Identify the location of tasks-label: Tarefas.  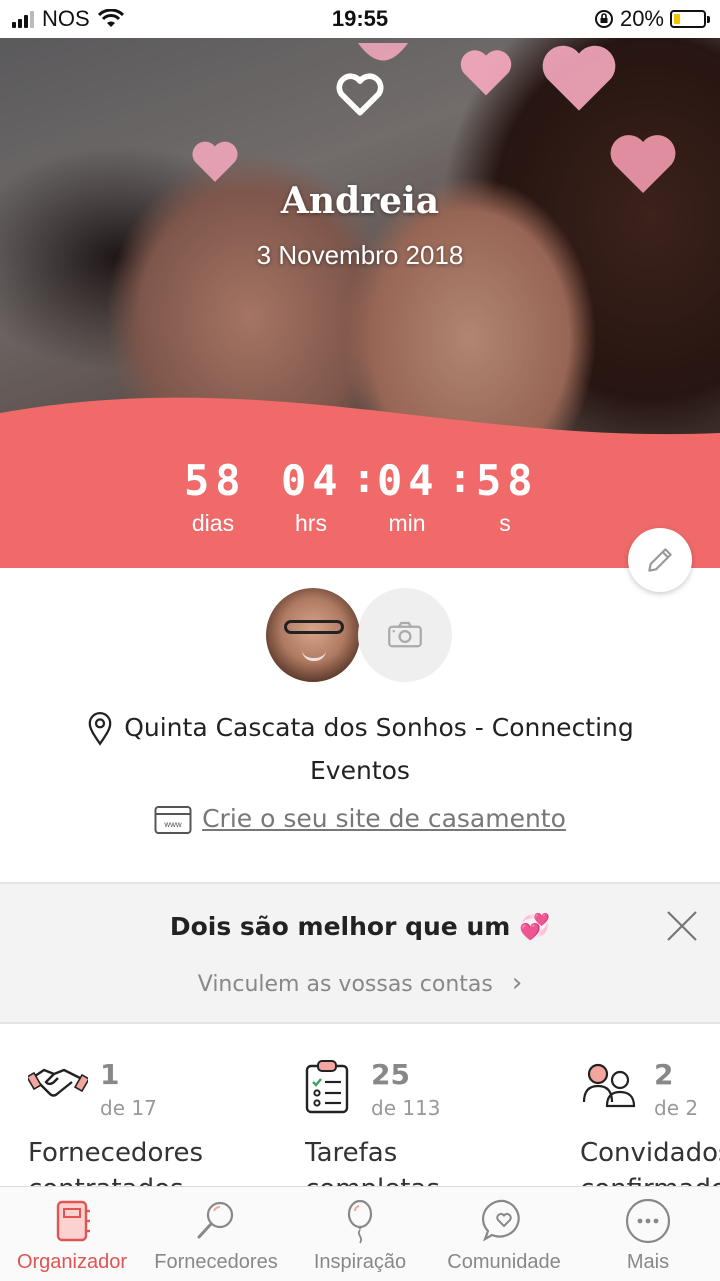
(351, 1153).